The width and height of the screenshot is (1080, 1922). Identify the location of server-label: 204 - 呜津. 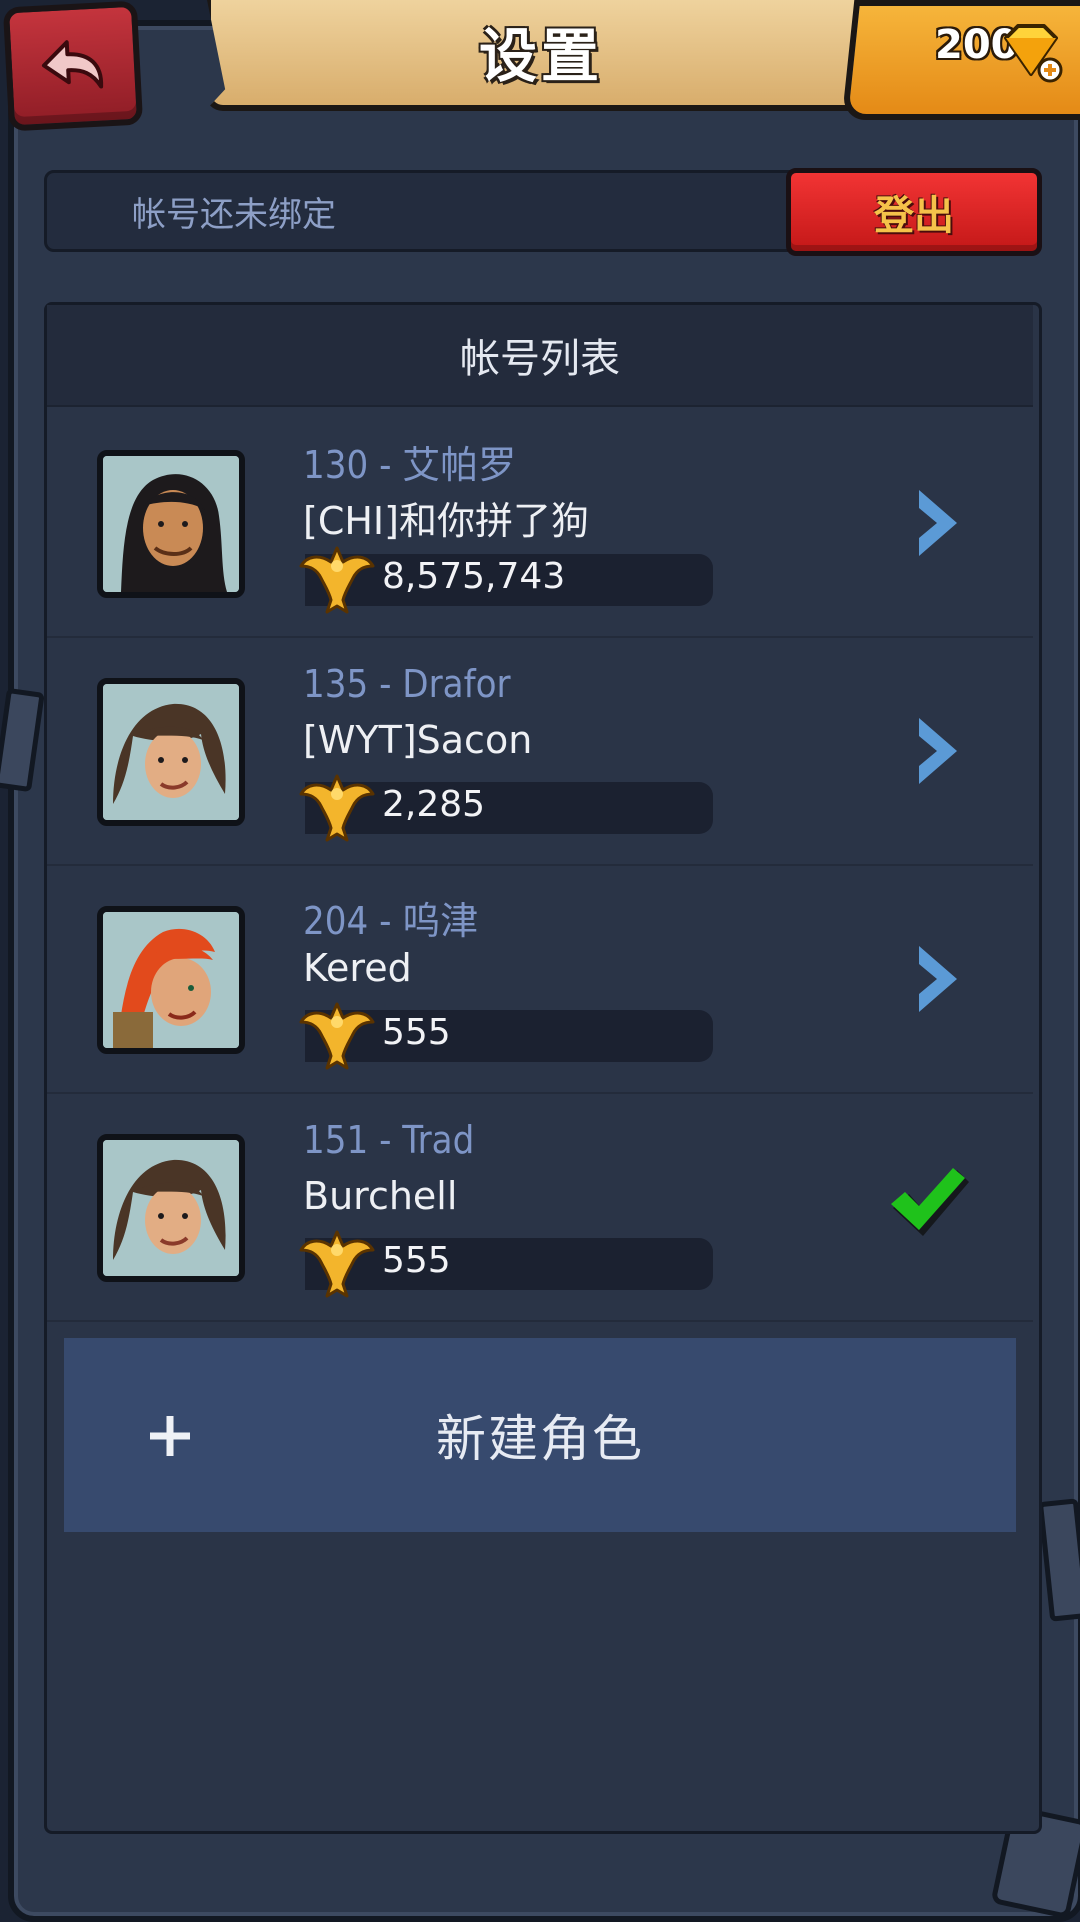
(391, 921).